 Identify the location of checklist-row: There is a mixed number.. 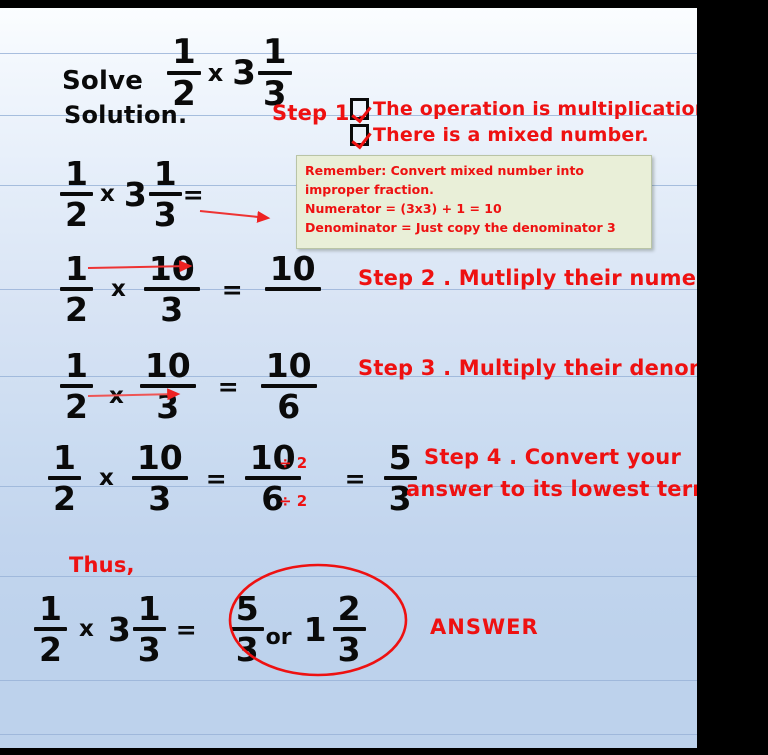
(523, 135).